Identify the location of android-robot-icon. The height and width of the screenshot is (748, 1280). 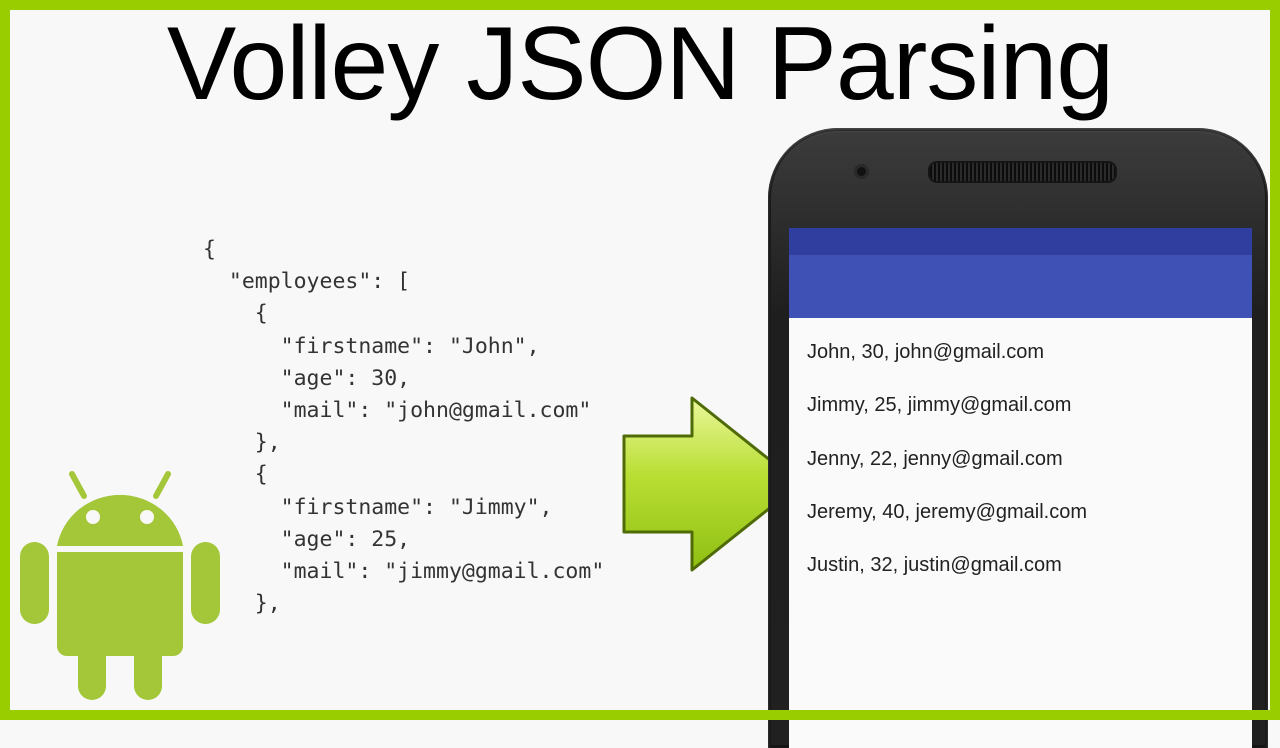
(120, 585).